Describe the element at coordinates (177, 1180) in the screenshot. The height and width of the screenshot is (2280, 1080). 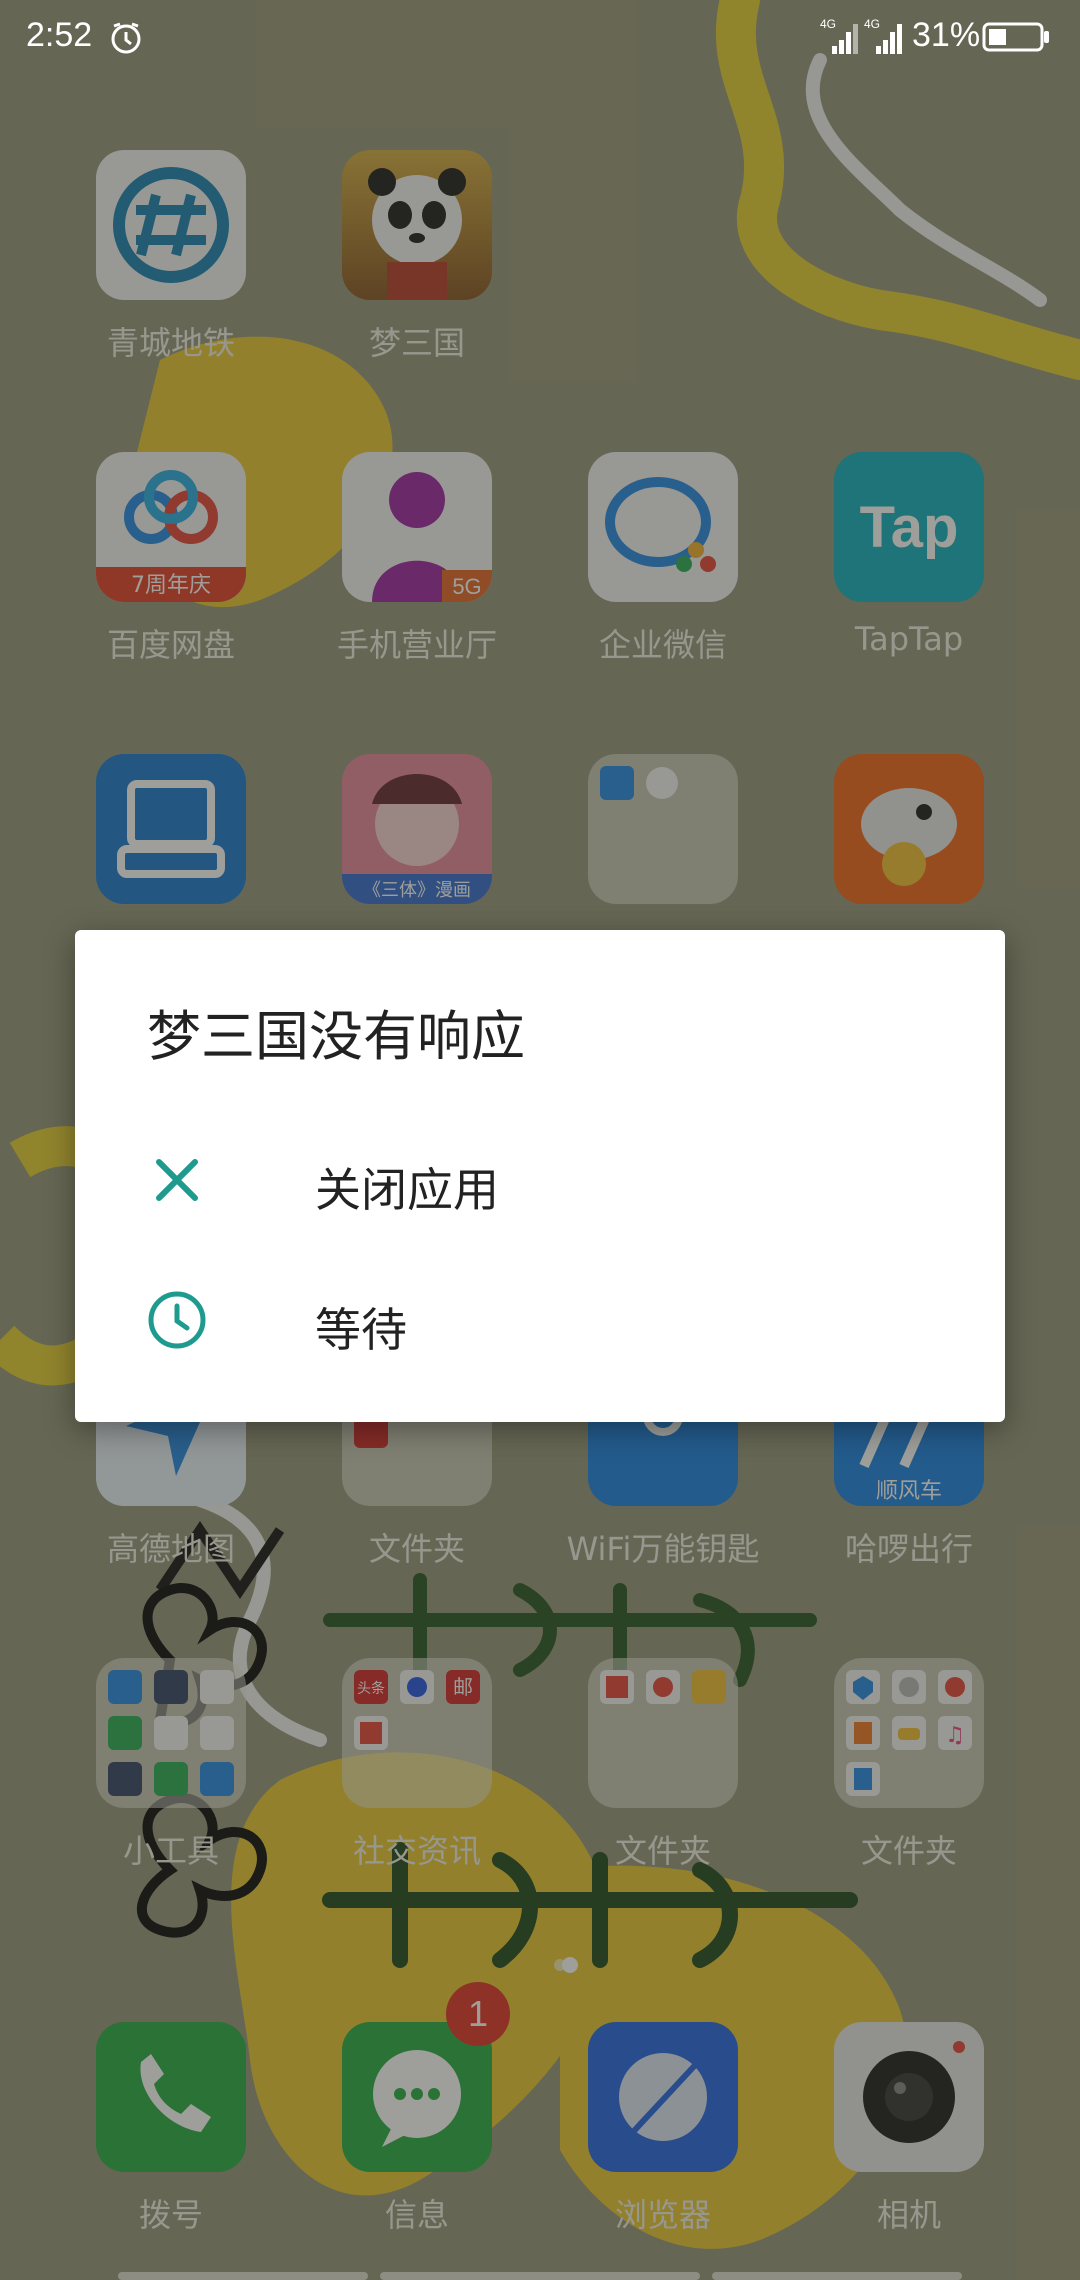
I see `close-icon` at that location.